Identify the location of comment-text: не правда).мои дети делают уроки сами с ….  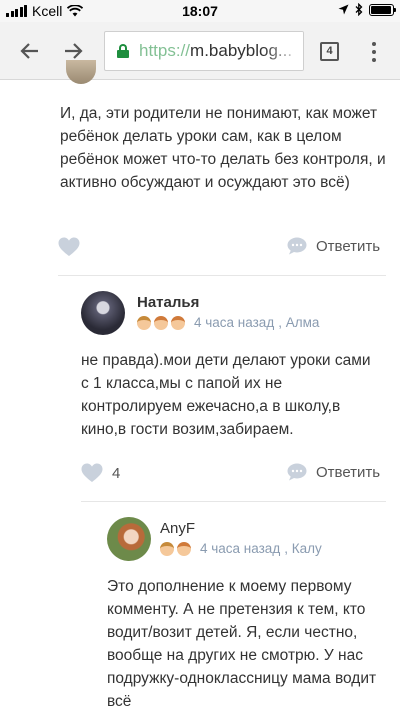
(226, 395).